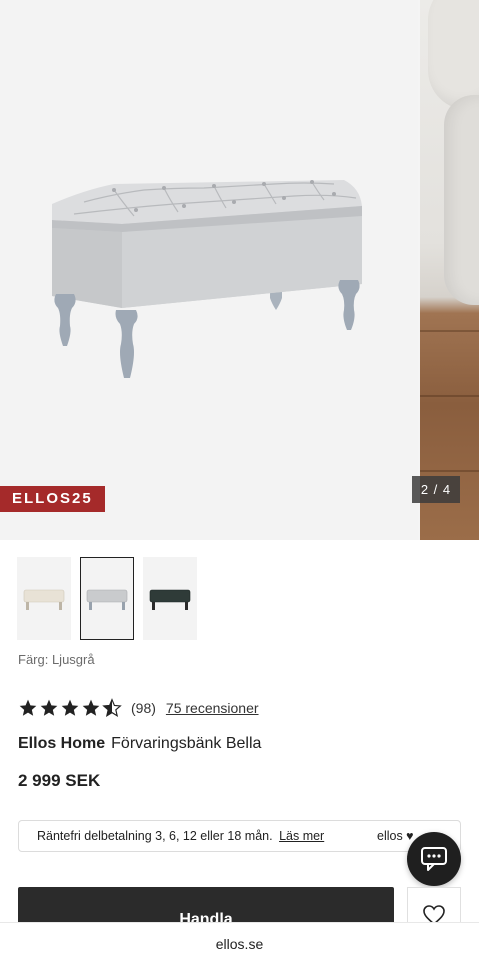  What do you see at coordinates (212, 708) in the screenshot?
I see `reviews-link: 75 recensioner` at bounding box center [212, 708].